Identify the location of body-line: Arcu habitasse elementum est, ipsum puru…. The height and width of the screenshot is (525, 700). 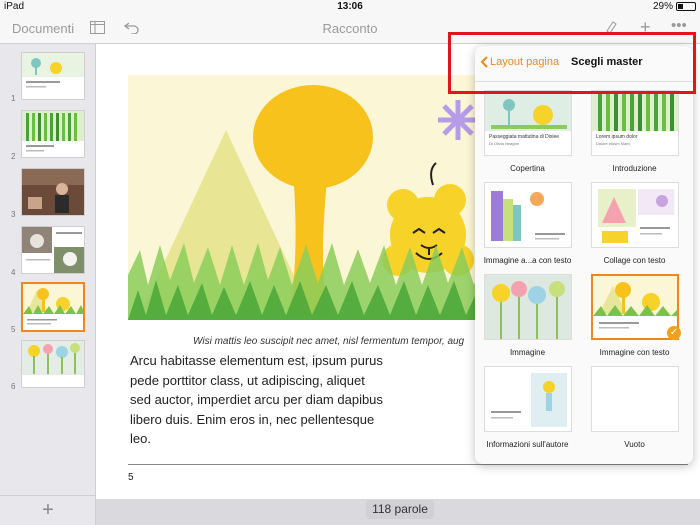
(256, 360).